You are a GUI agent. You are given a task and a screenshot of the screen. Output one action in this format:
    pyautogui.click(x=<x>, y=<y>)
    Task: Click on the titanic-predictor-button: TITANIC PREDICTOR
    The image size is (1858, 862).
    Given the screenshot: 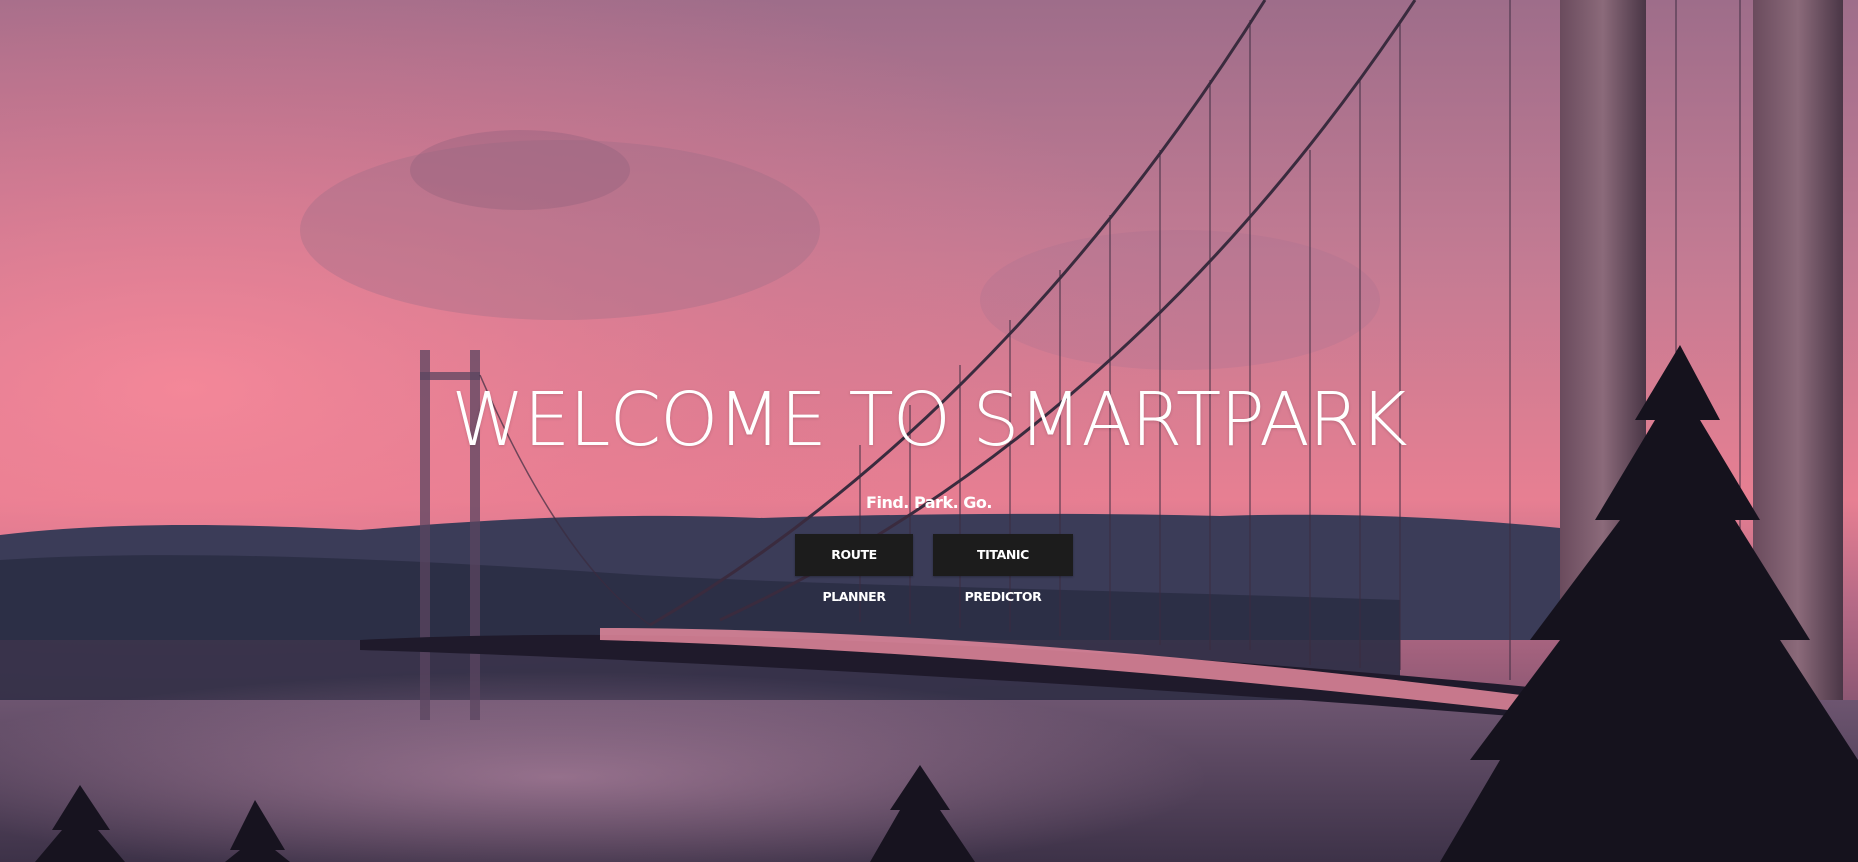 What is the action you would take?
    pyautogui.click(x=1003, y=569)
    